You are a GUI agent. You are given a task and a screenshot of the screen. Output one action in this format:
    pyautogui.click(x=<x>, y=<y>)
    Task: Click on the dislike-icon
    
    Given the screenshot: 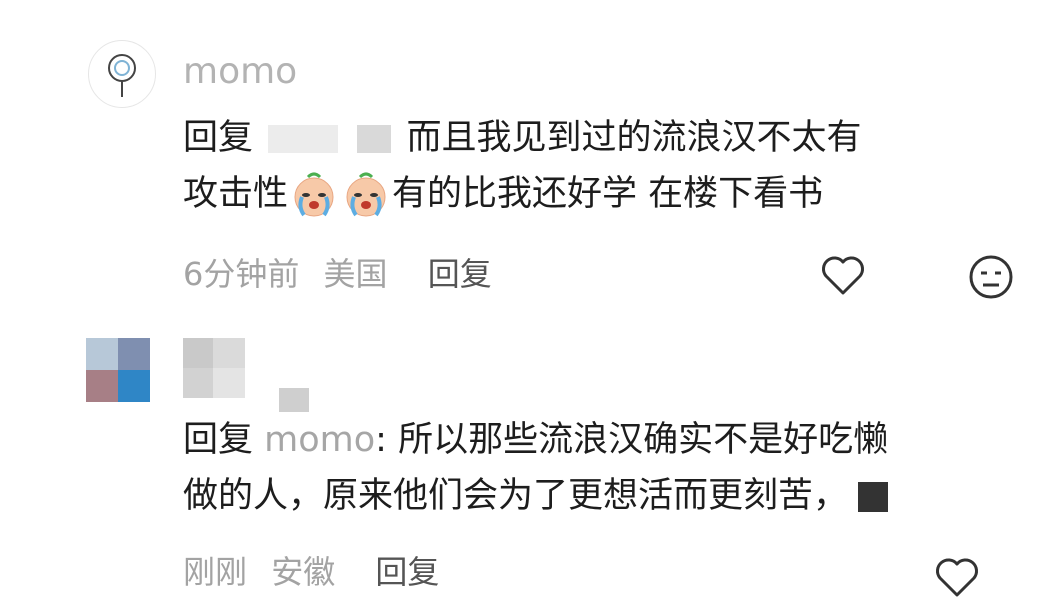 What is the action you would take?
    pyautogui.click(x=991, y=277)
    